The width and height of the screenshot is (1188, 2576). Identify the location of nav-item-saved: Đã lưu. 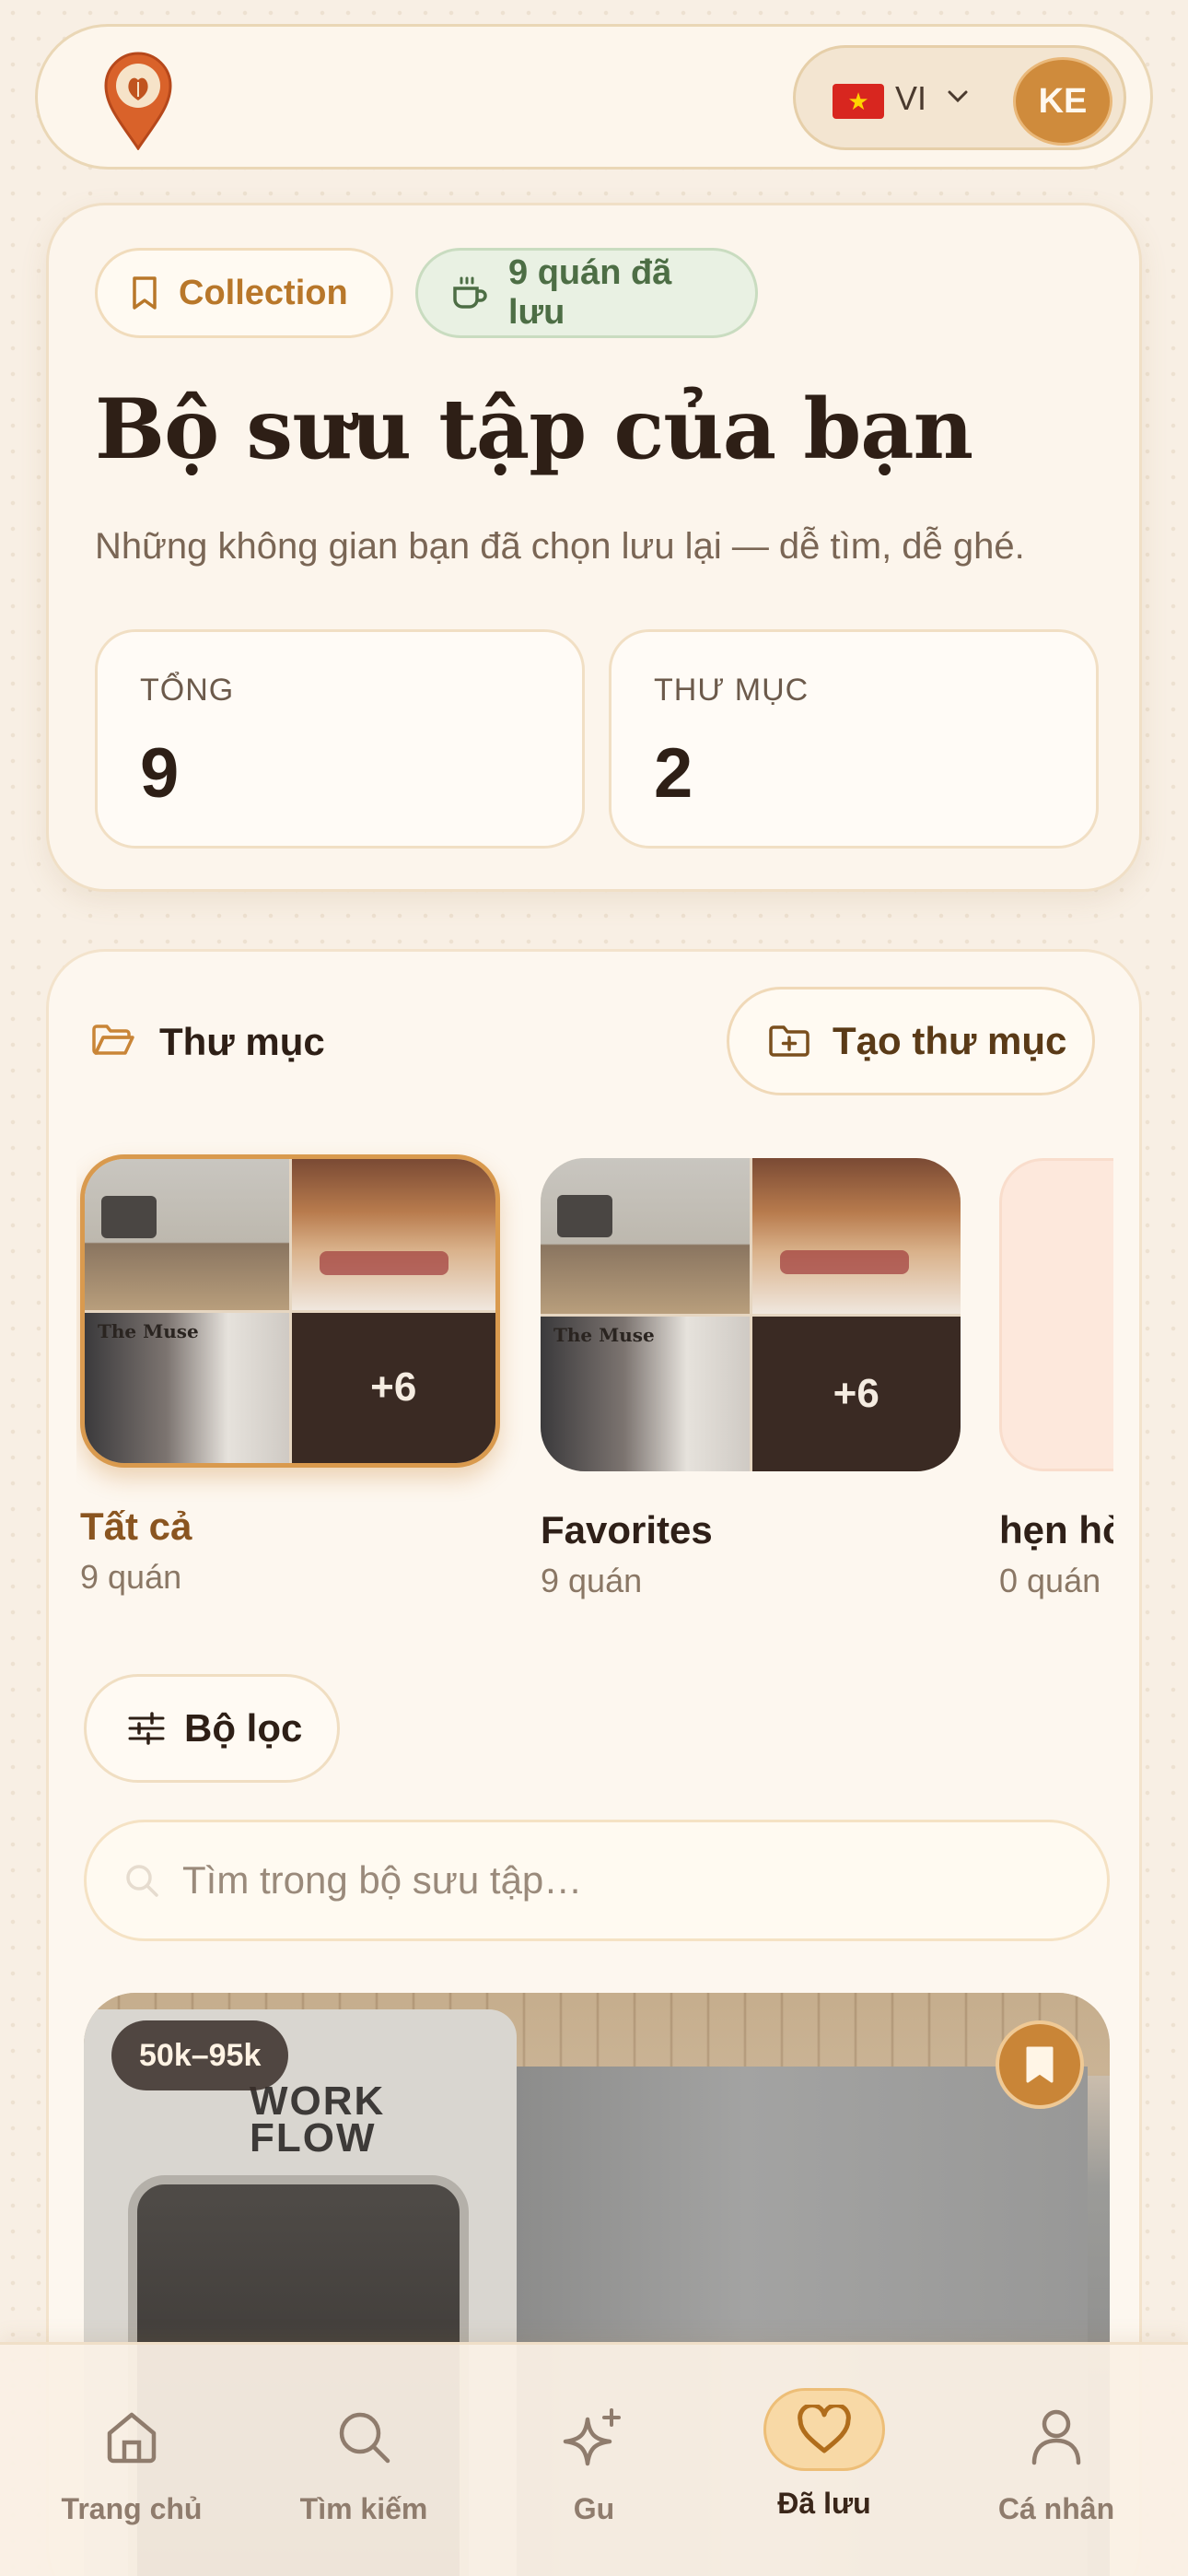
(824, 2460).